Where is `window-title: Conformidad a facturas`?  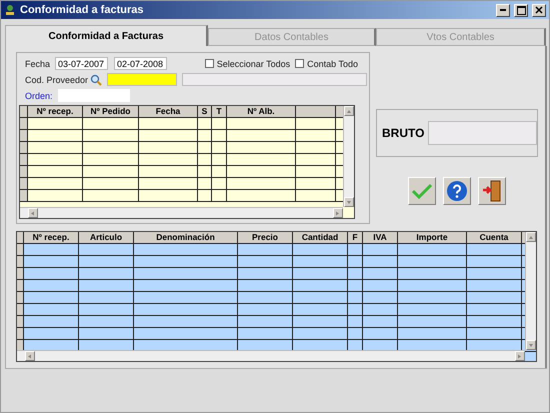
window-title: Conformidad a facturas is located at coordinates (82, 10).